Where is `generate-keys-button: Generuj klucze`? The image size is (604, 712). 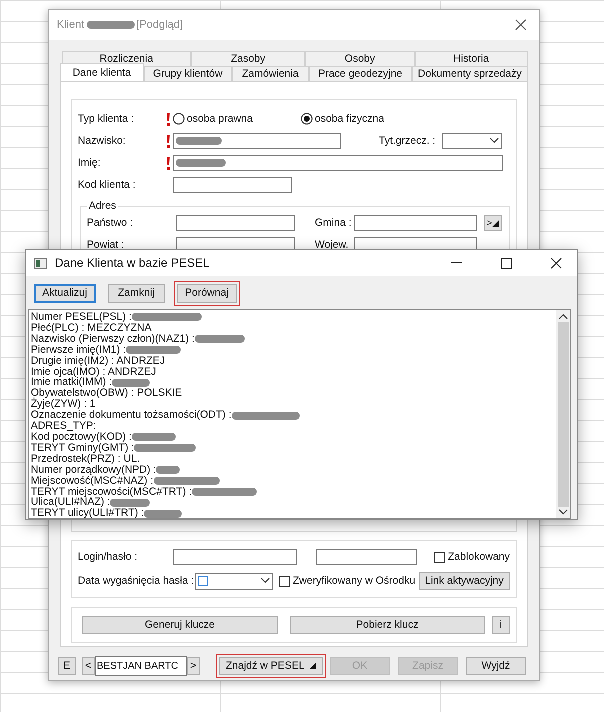
generate-keys-button: Generuj klucze is located at coordinates (180, 625).